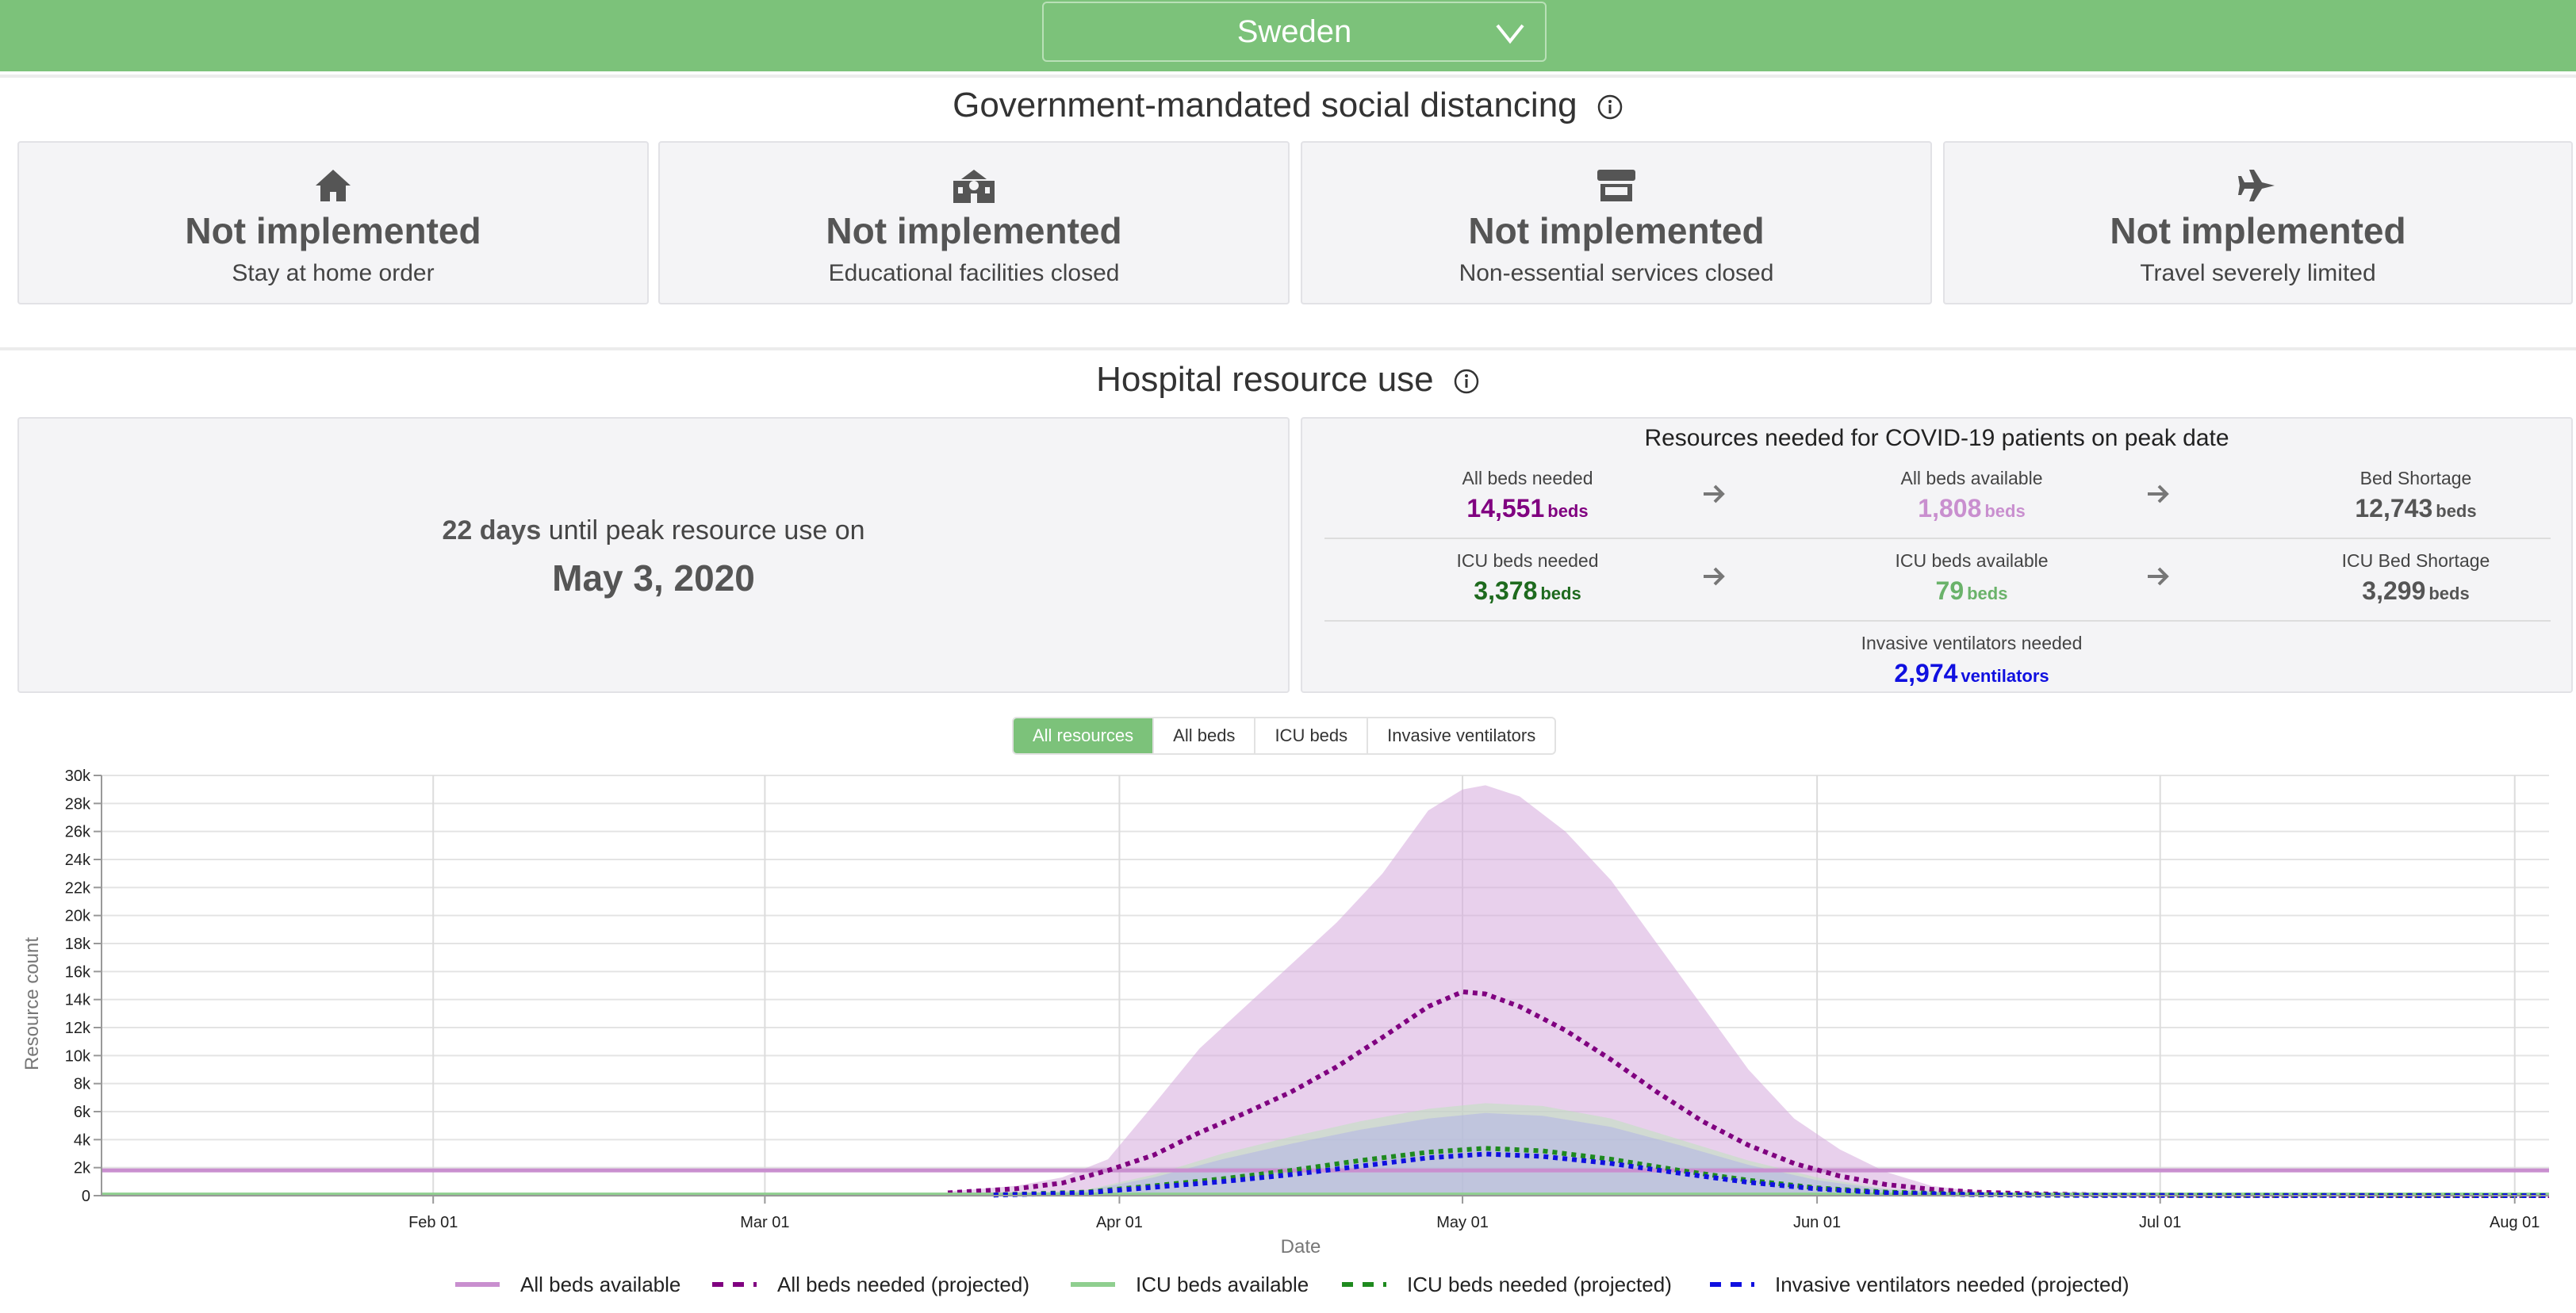  I want to click on y-tick-label: 28k, so click(78, 804).